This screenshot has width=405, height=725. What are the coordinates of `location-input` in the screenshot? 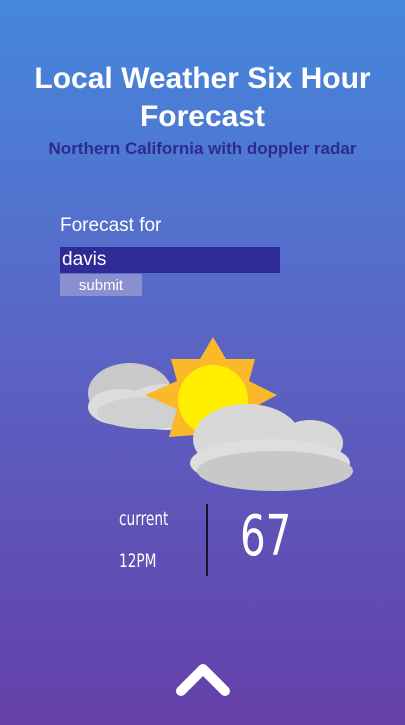 It's located at (170, 260).